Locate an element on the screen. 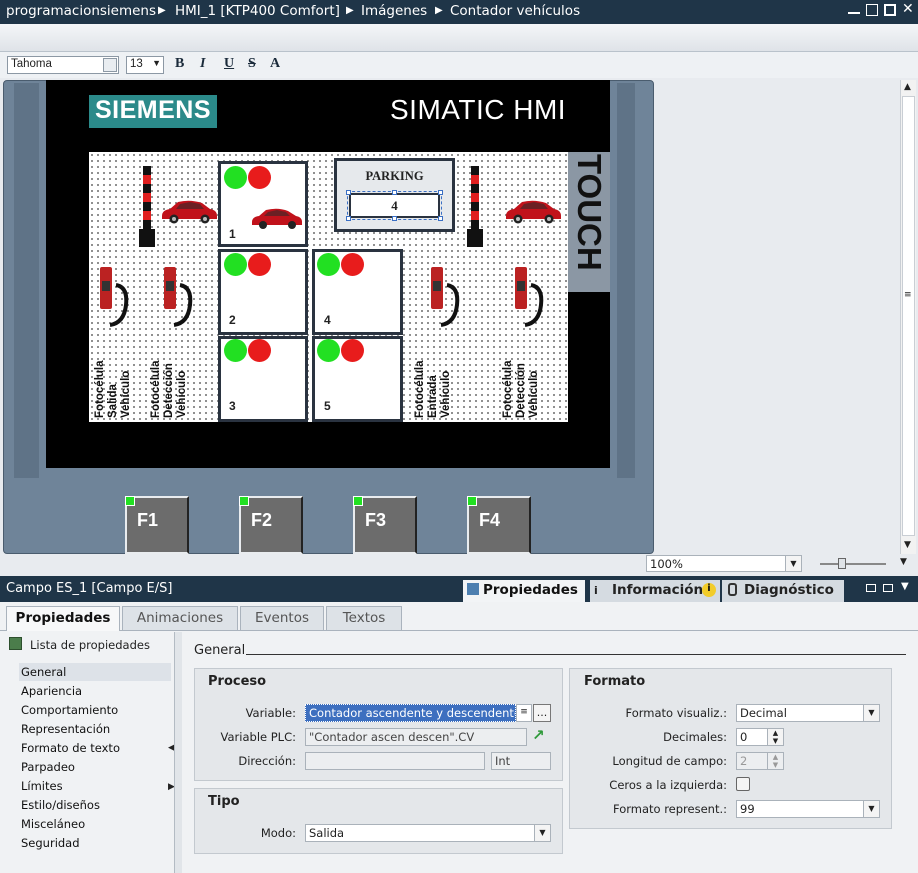 The height and width of the screenshot is (873, 918). leading-zeros-checkbox is located at coordinates (743, 784).